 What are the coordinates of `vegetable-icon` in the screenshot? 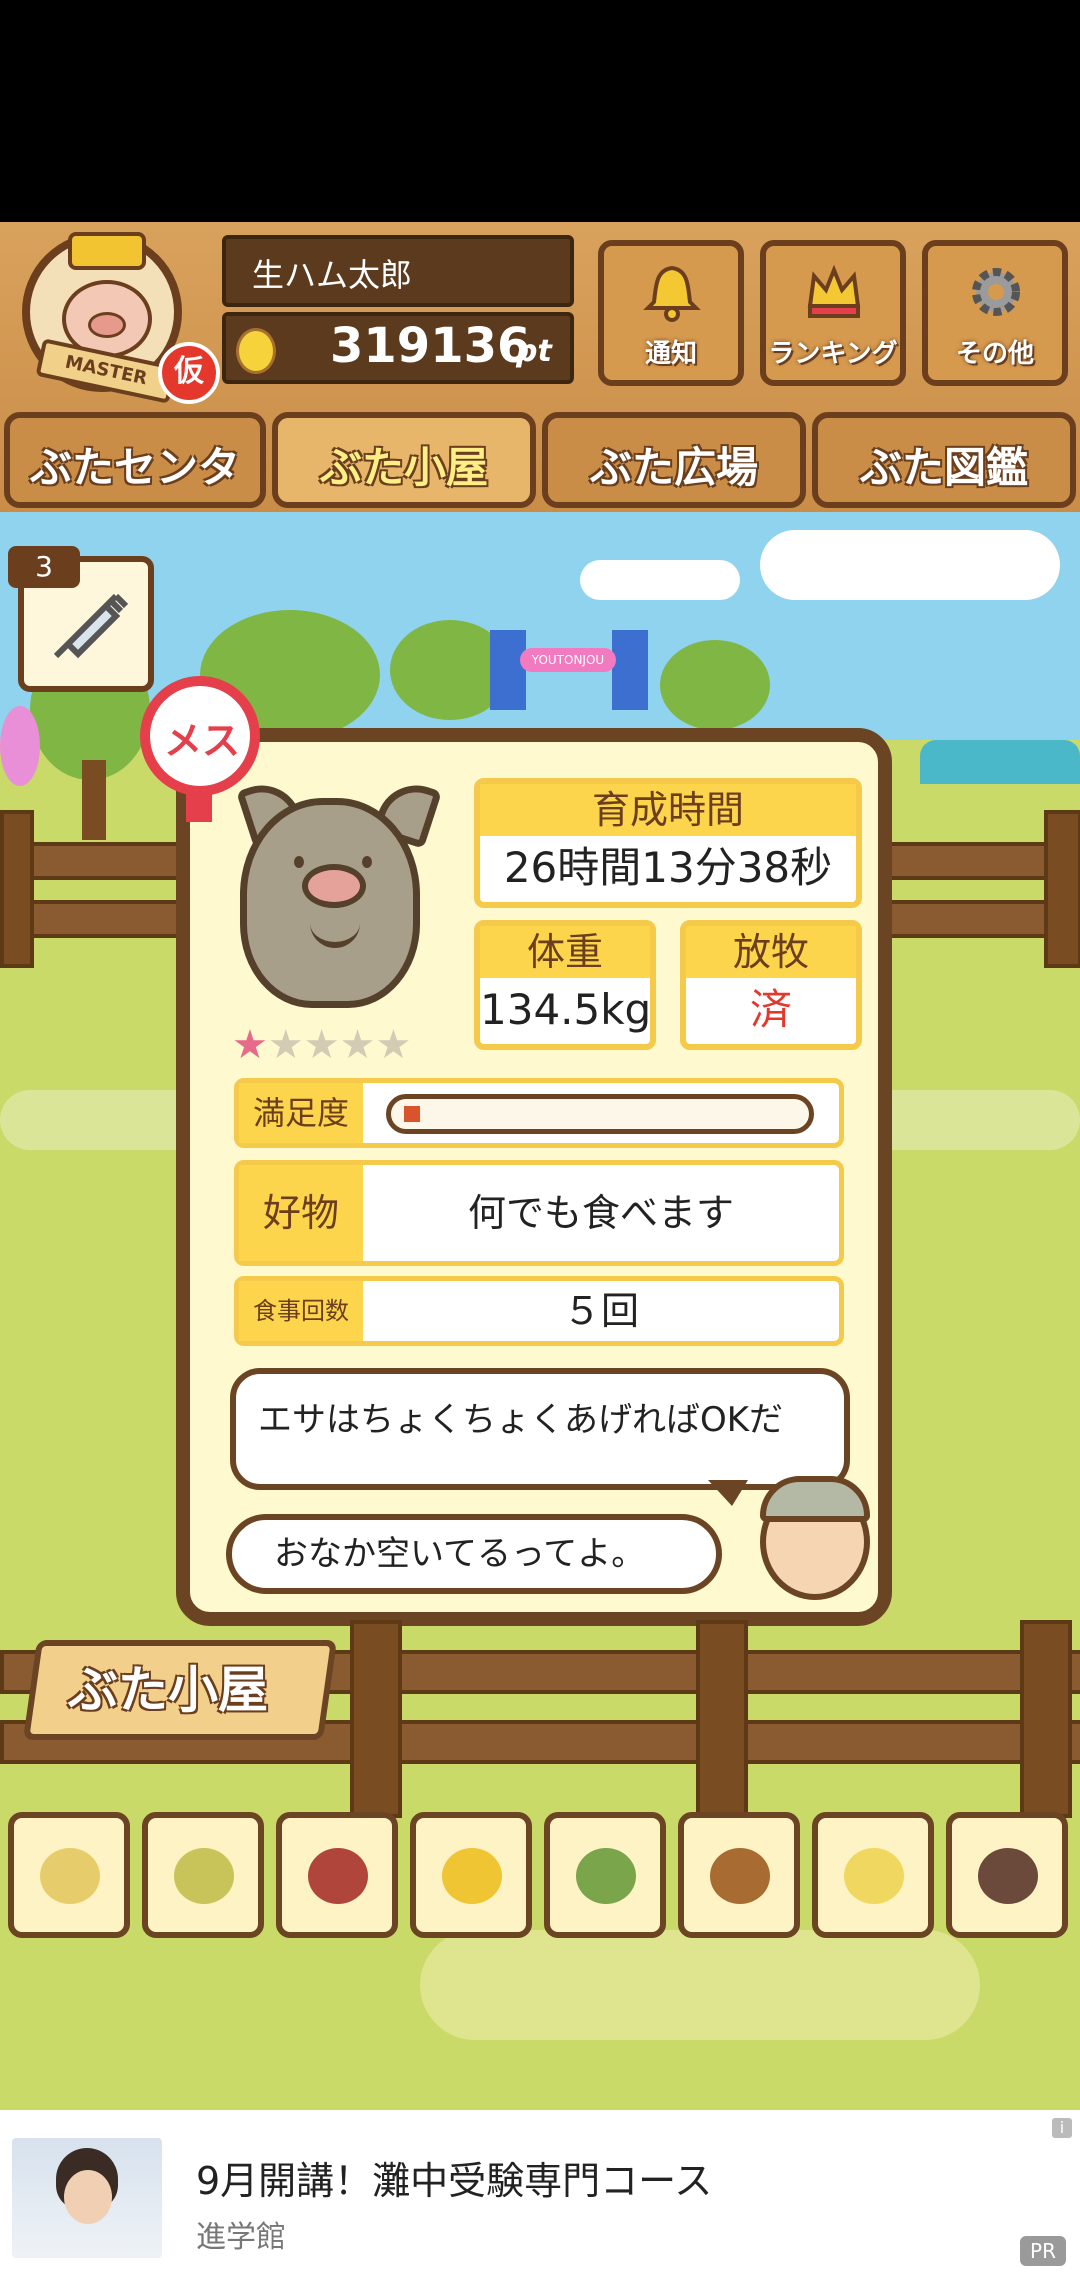 It's located at (606, 1876).